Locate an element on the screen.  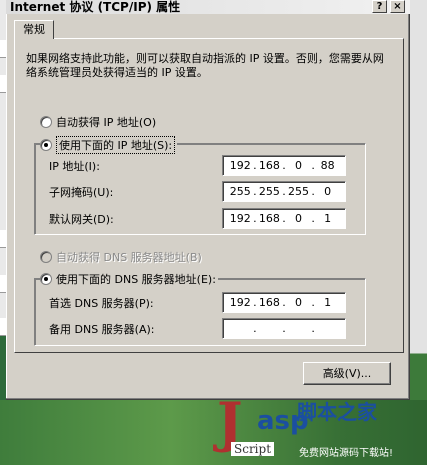
auto-ip-label: 自动获得 IP 地址(O) is located at coordinates (106, 122).